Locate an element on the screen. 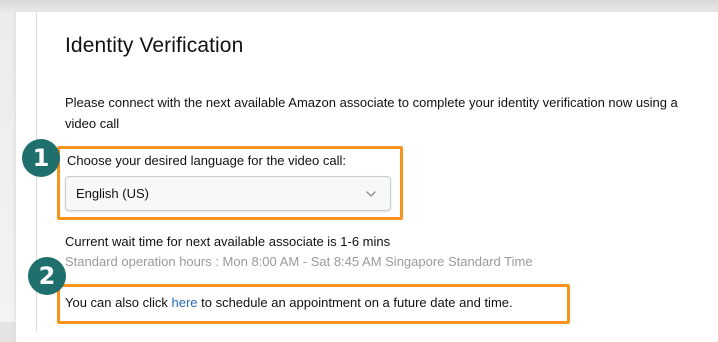 The image size is (718, 342). language-selected-value: English (US) is located at coordinates (112, 193).